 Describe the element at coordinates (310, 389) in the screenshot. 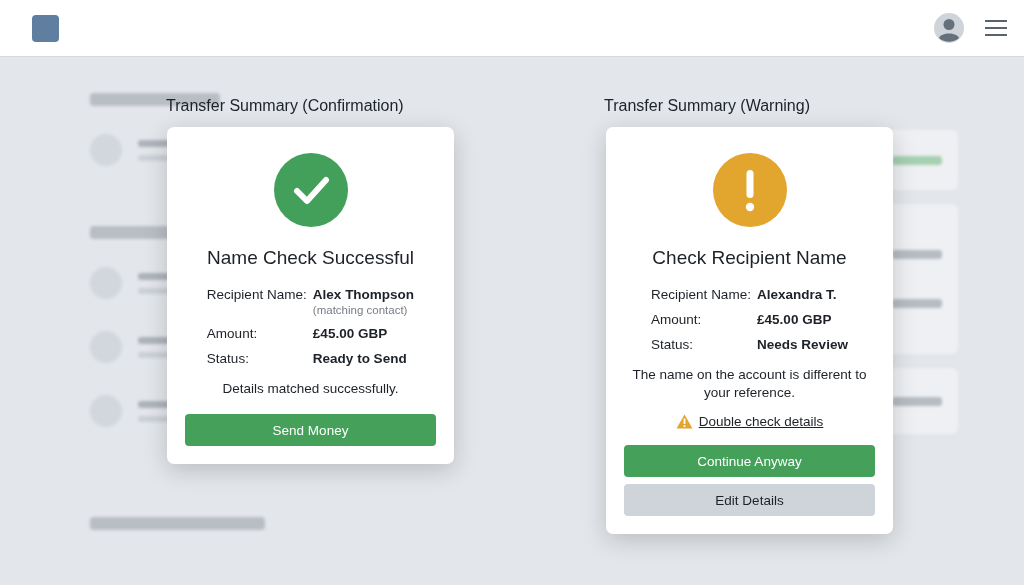

I see `dialog-message: Details matched successfully.` at that location.